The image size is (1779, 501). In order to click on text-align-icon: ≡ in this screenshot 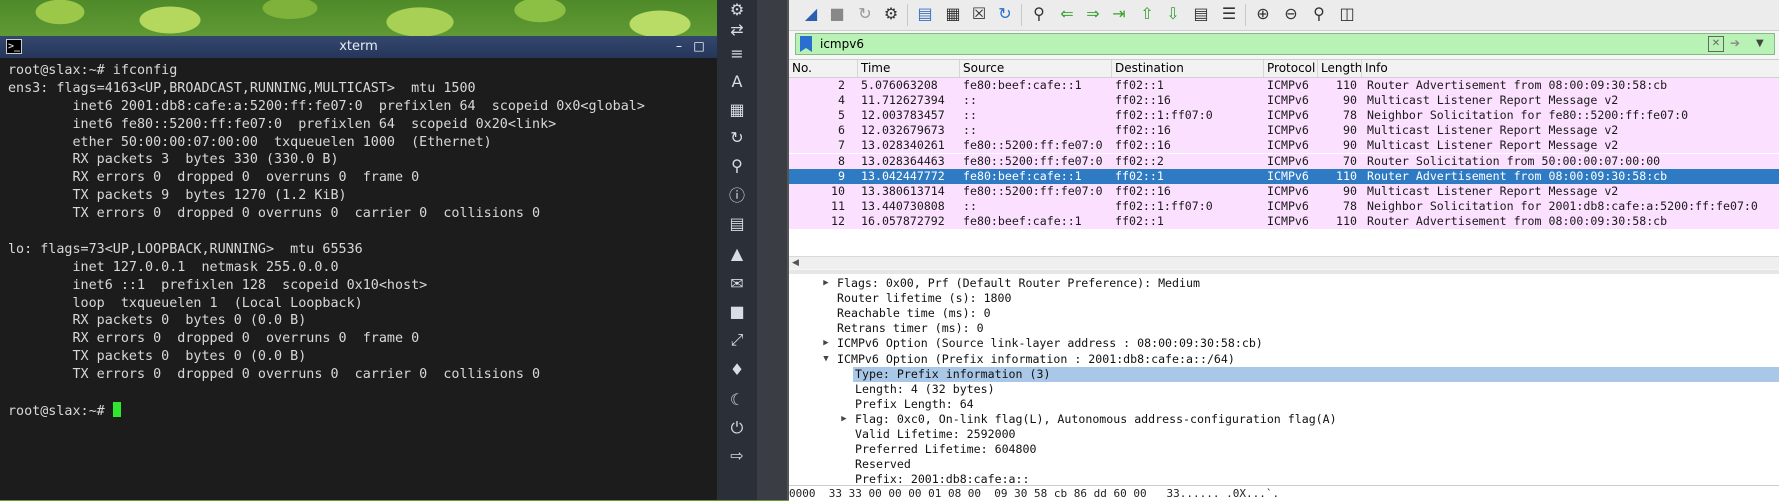, I will do `click(737, 54)`.